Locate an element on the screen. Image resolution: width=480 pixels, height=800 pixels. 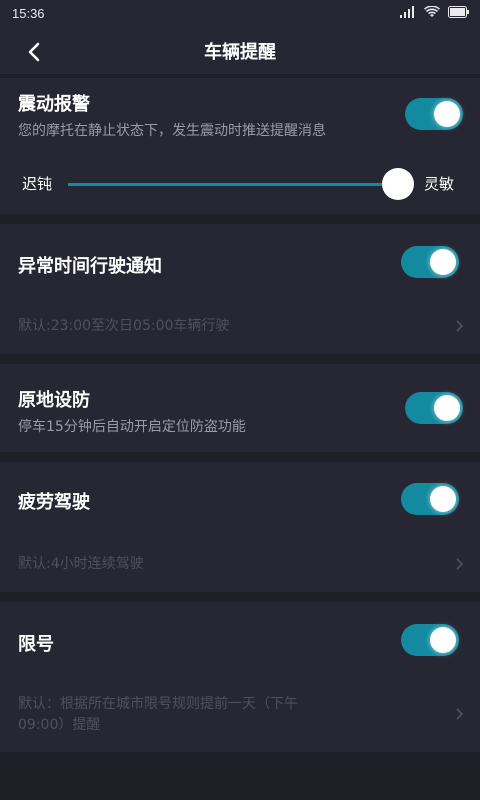
plate-restriction-title: 限号 is located at coordinates (36, 644).